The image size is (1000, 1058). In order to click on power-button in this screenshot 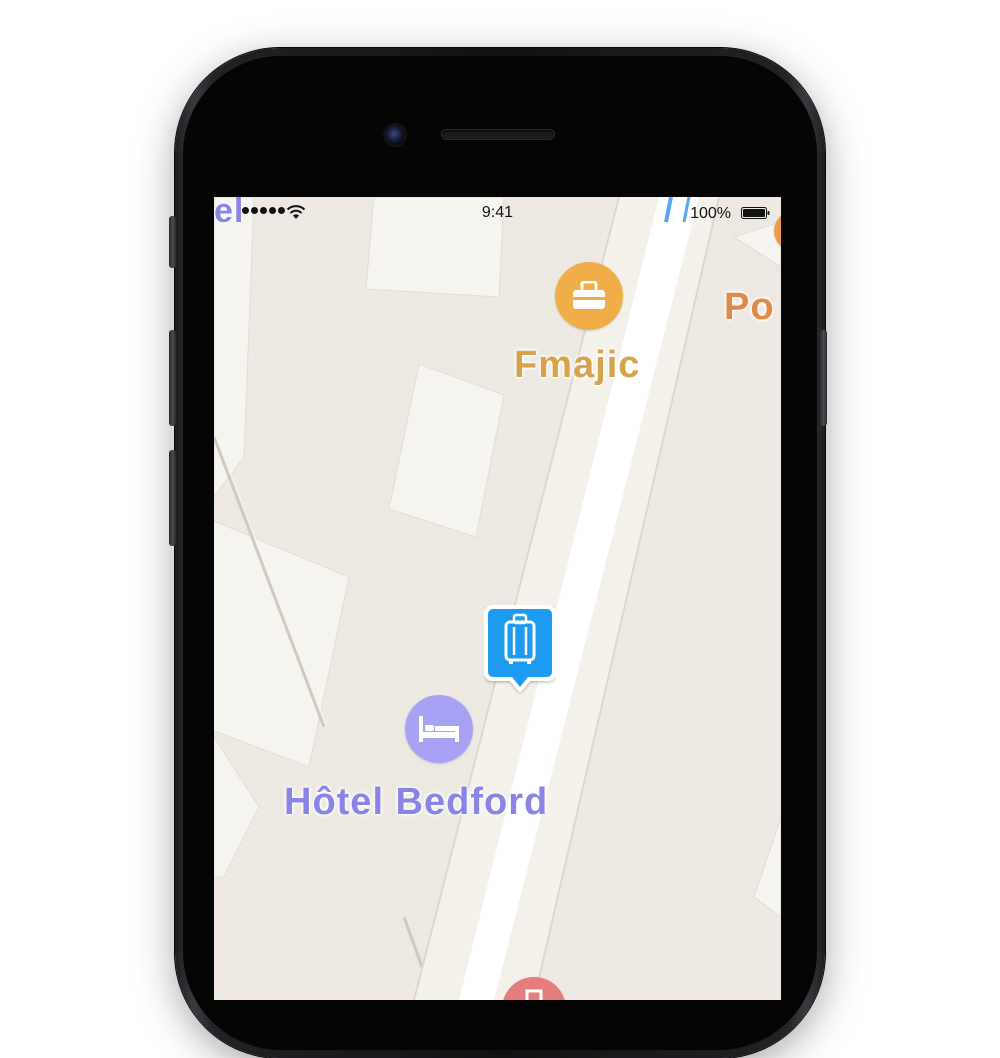, I will do `click(823, 378)`.